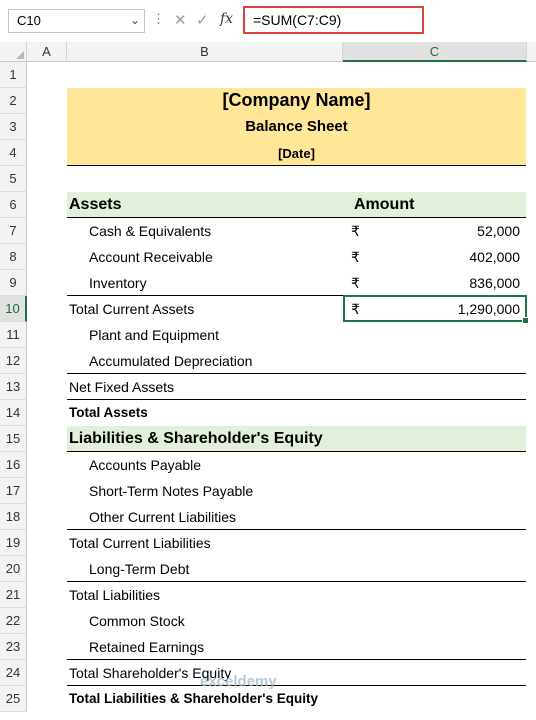 This screenshot has height=720, width=536. What do you see at coordinates (436, 309) in the screenshot?
I see `active-cell-selection` at bounding box center [436, 309].